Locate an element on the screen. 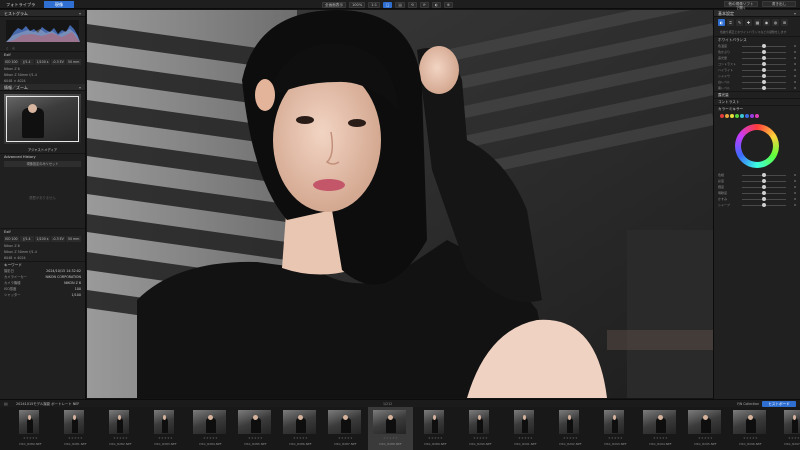 This screenshot has width=800, height=450. section-white-balance: ホワイトバランス is located at coordinates (757, 39).